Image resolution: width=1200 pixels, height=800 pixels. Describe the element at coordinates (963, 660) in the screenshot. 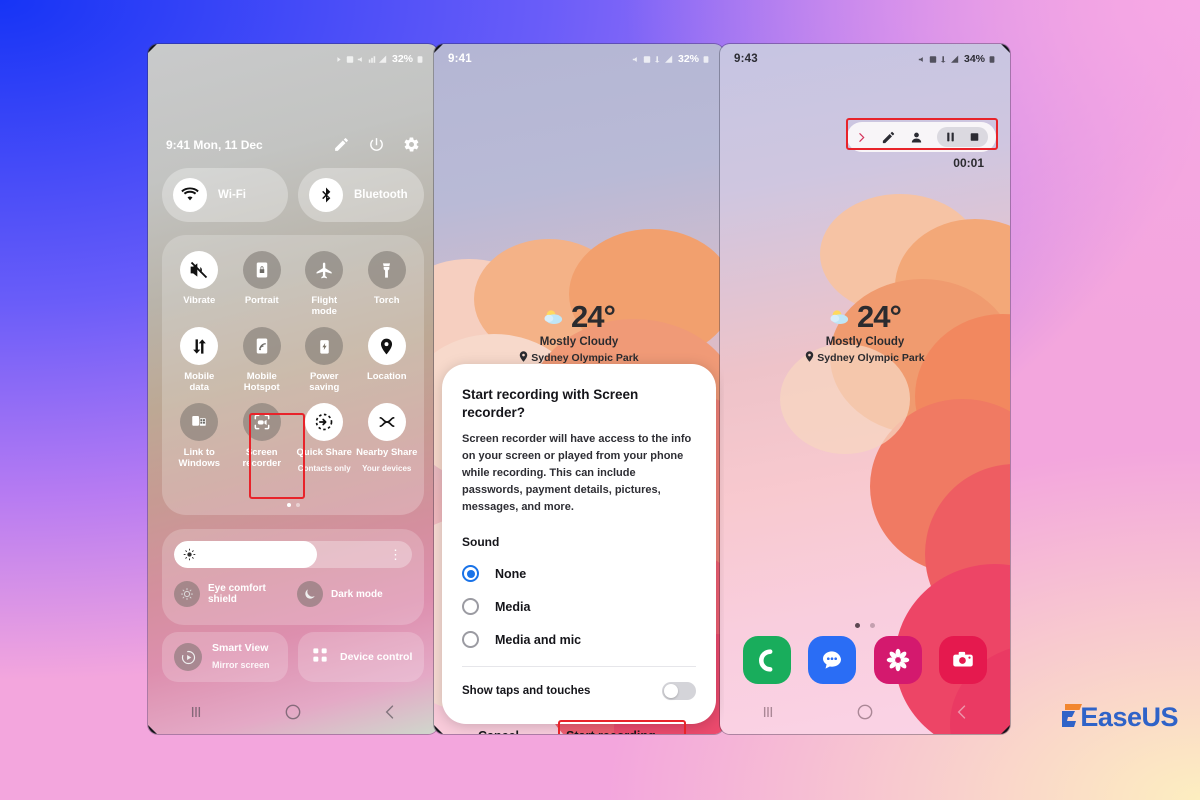

I see `camera-app-icon` at that location.